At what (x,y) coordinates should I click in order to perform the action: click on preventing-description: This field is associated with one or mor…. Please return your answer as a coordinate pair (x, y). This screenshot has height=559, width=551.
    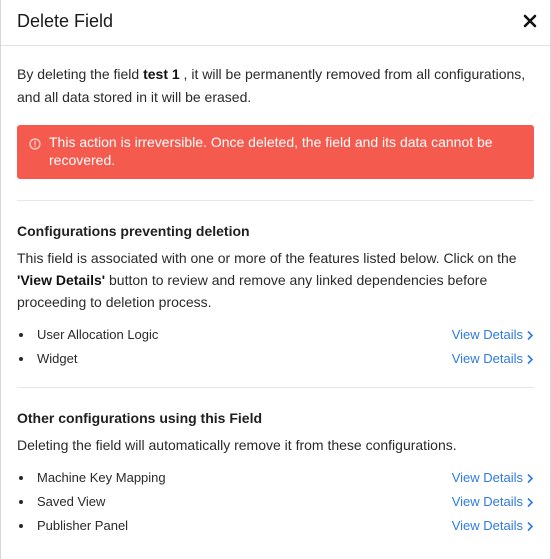
    Looking at the image, I should click on (275, 280).